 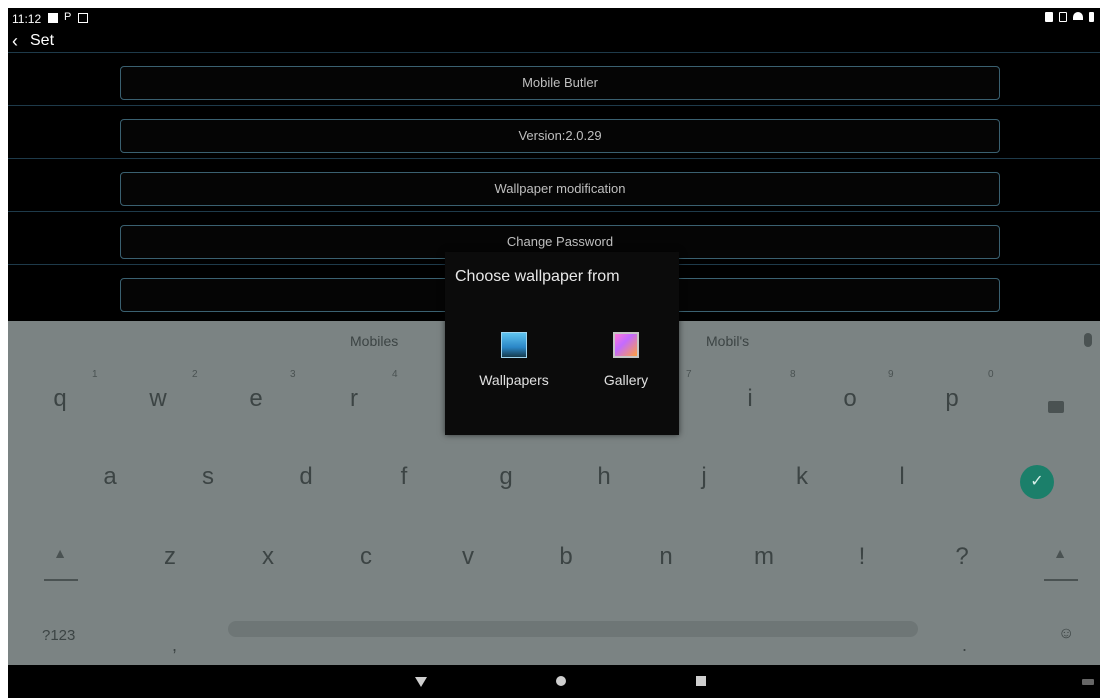 What do you see at coordinates (1069, 17) in the screenshot?
I see `status-icons` at bounding box center [1069, 17].